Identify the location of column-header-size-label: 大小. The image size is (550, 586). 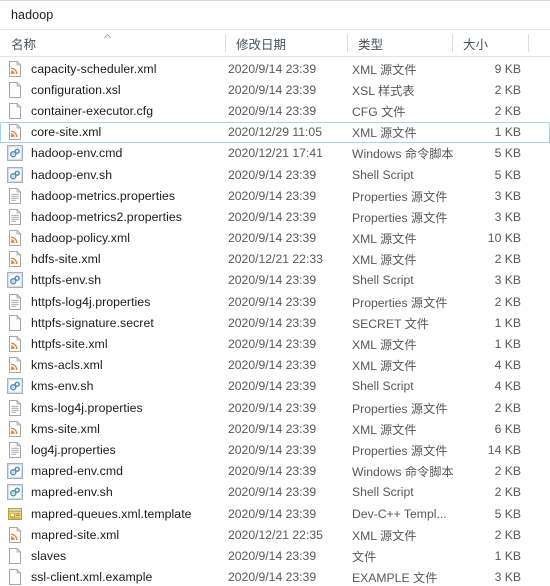
(476, 44).